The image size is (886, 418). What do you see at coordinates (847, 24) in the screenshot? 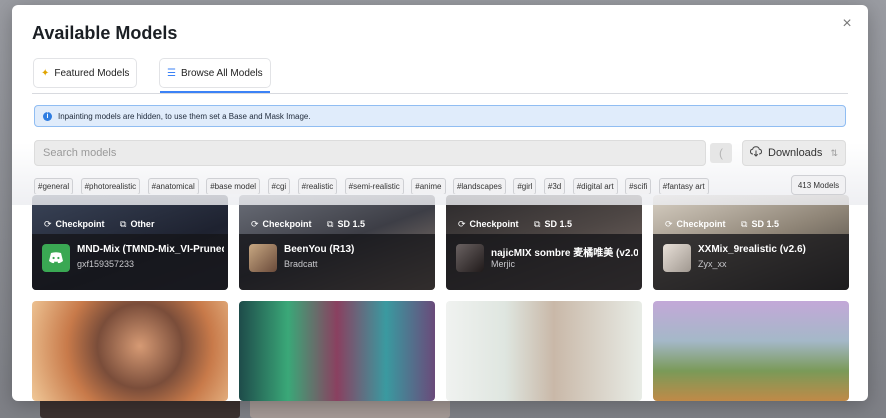
I see `close-icon: ×` at bounding box center [847, 24].